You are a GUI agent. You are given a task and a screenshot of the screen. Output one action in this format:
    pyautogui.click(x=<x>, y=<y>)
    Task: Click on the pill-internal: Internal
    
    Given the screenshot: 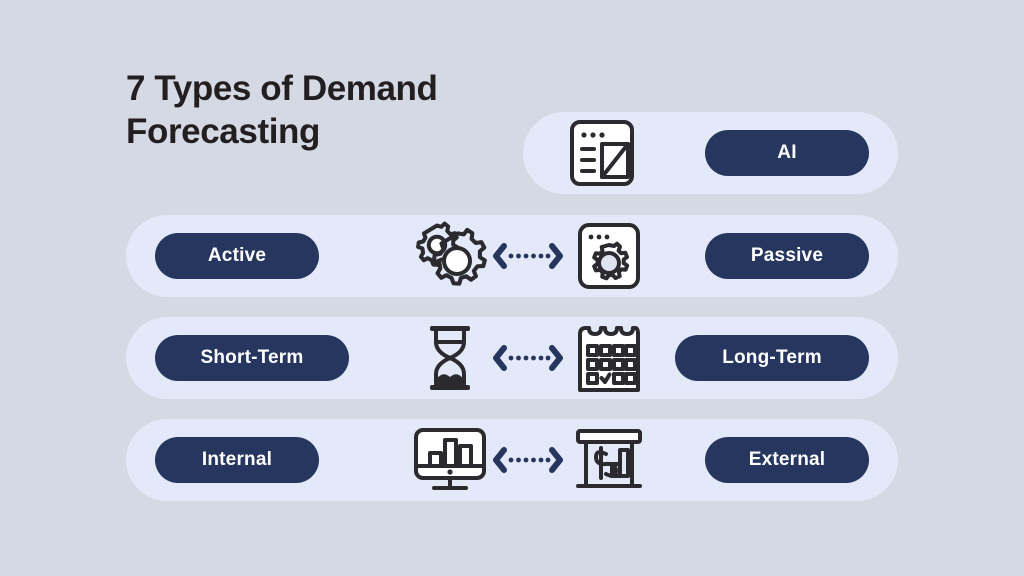 What is the action you would take?
    pyautogui.click(x=237, y=460)
    